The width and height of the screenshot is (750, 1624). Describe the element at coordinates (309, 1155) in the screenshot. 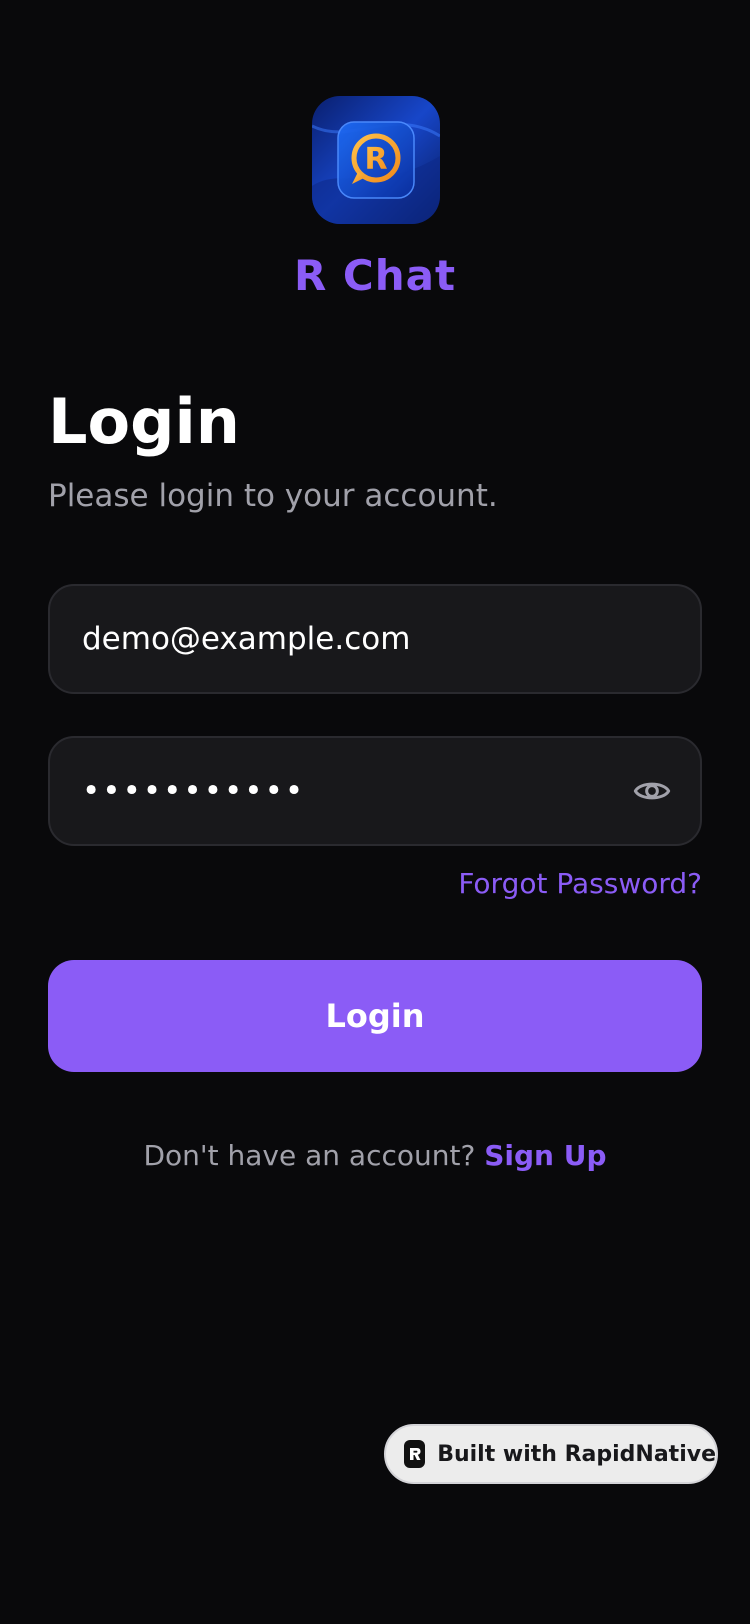

I see `signup-prompt: Don't have an account?` at that location.